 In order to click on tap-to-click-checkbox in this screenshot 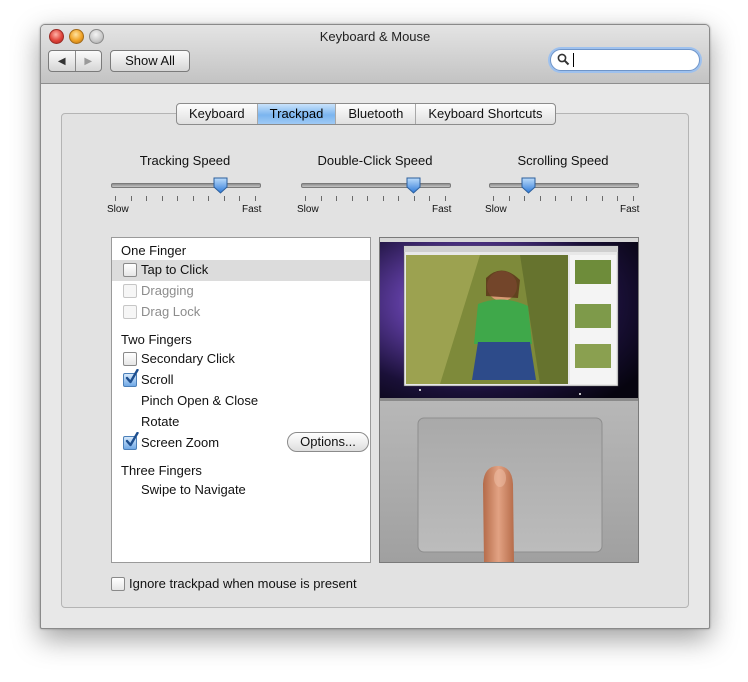, I will do `click(130, 270)`.